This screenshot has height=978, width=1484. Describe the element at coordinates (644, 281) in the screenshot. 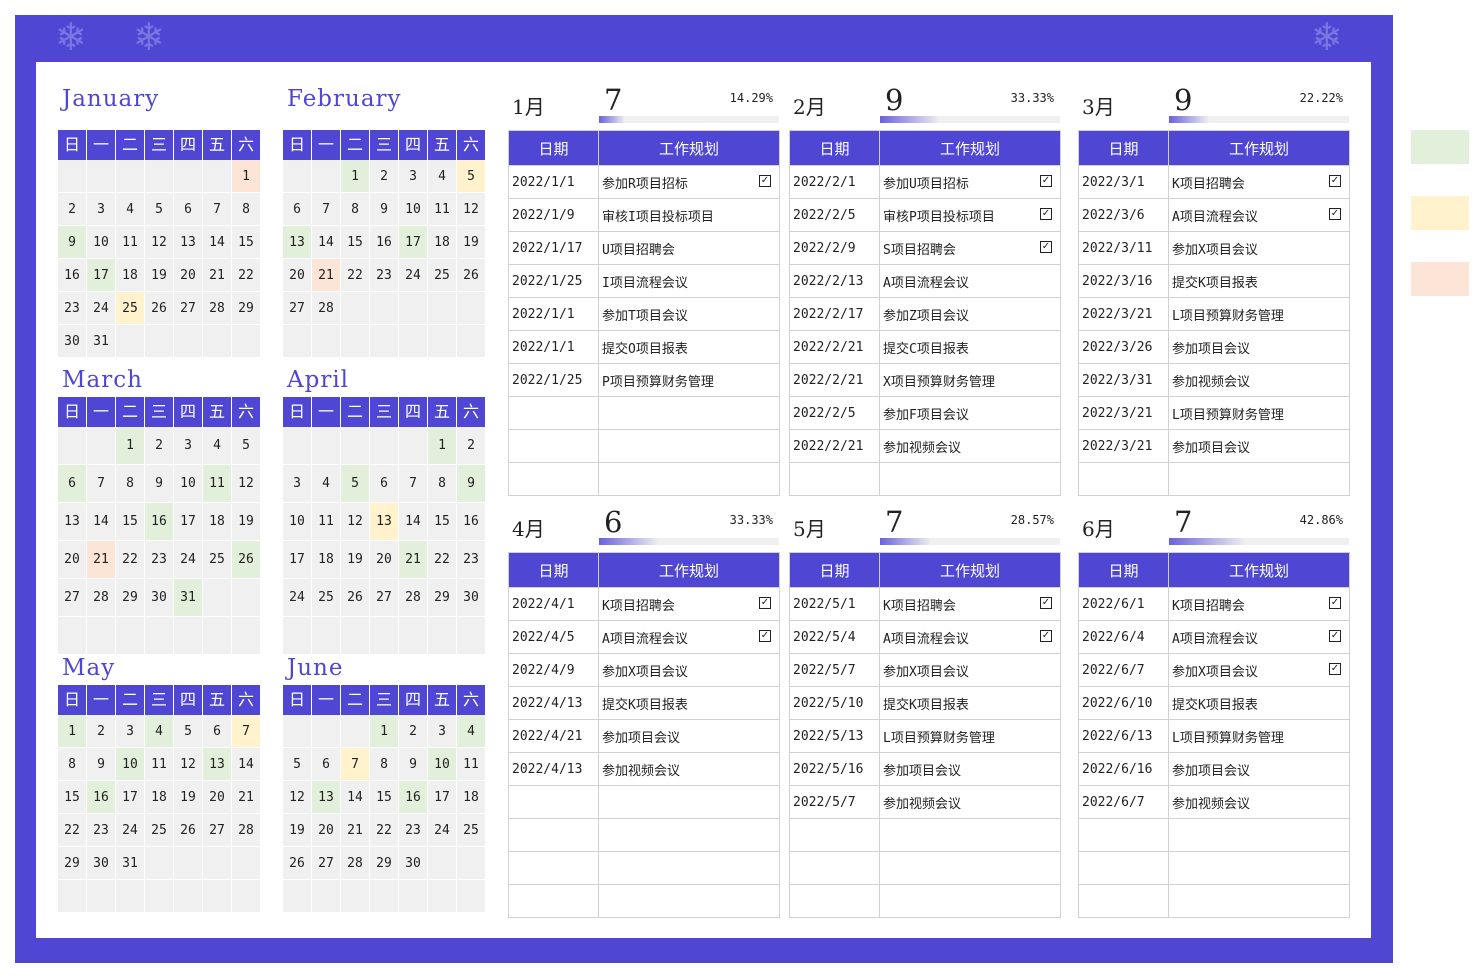

I see `plan-row: 2022/1/25 I项目流程会议` at that location.